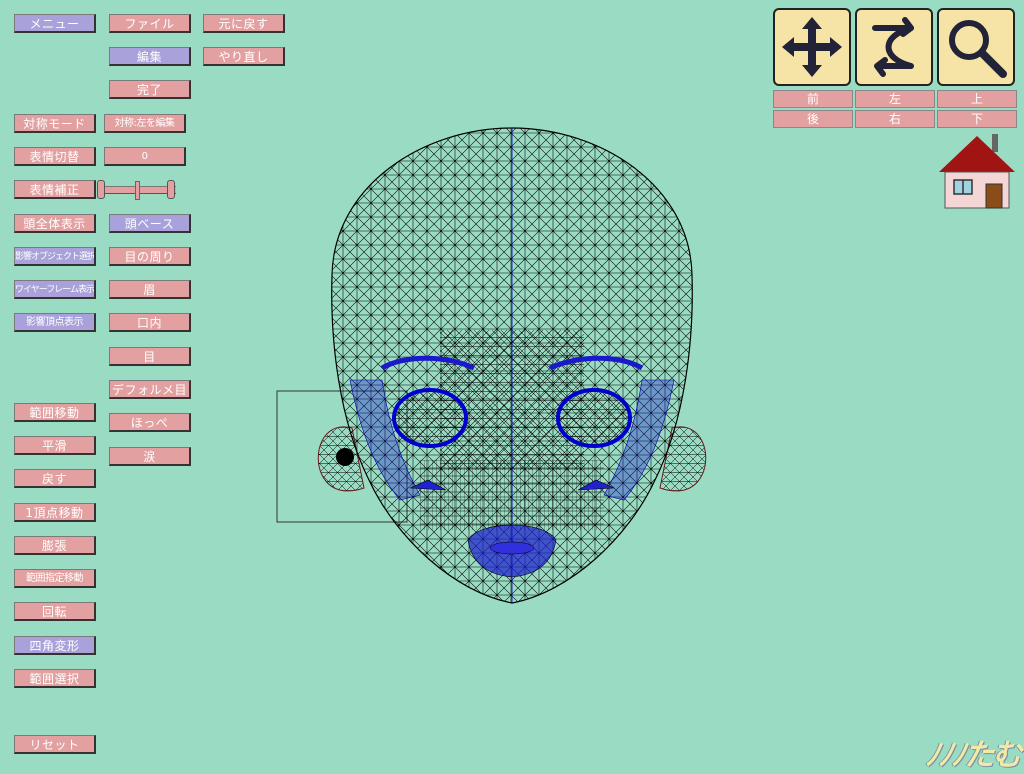  Describe the element at coordinates (55, 256) in the screenshot. I see `affected-object-select-button: 影響オブジェクト選択` at that location.